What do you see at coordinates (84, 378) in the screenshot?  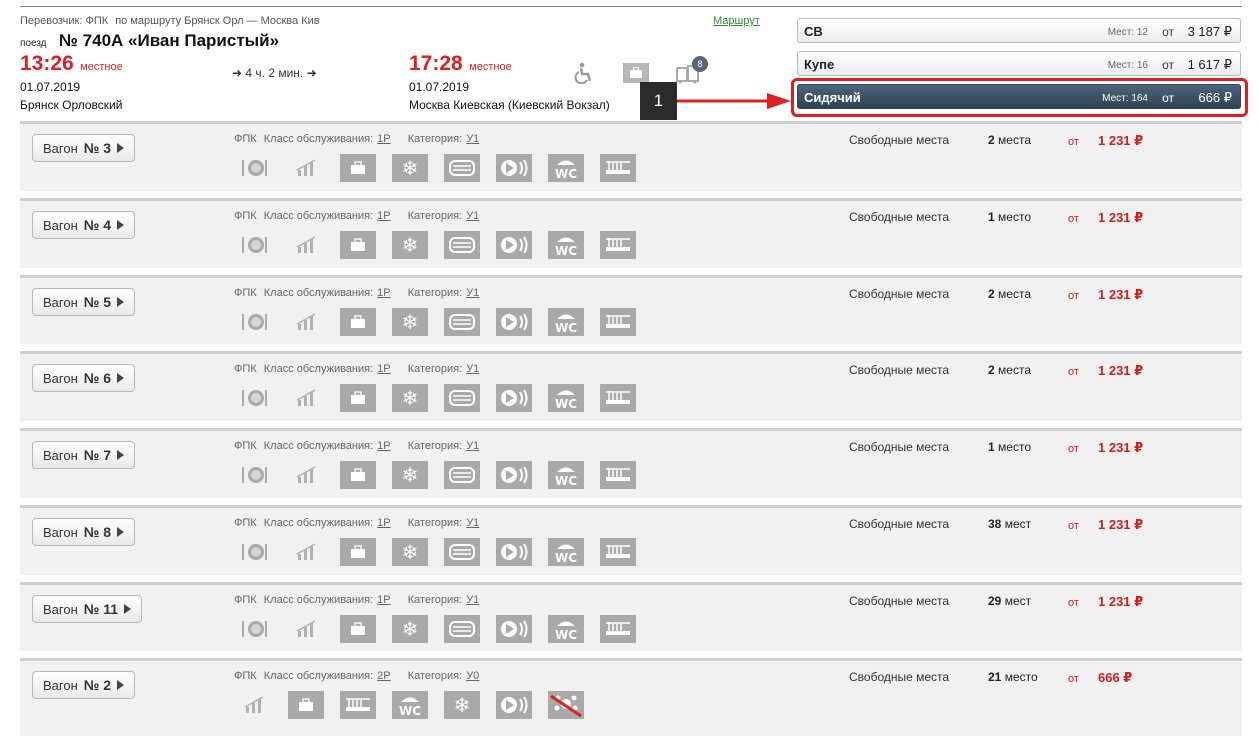 I see `car-button: Вагон № 6` at bounding box center [84, 378].